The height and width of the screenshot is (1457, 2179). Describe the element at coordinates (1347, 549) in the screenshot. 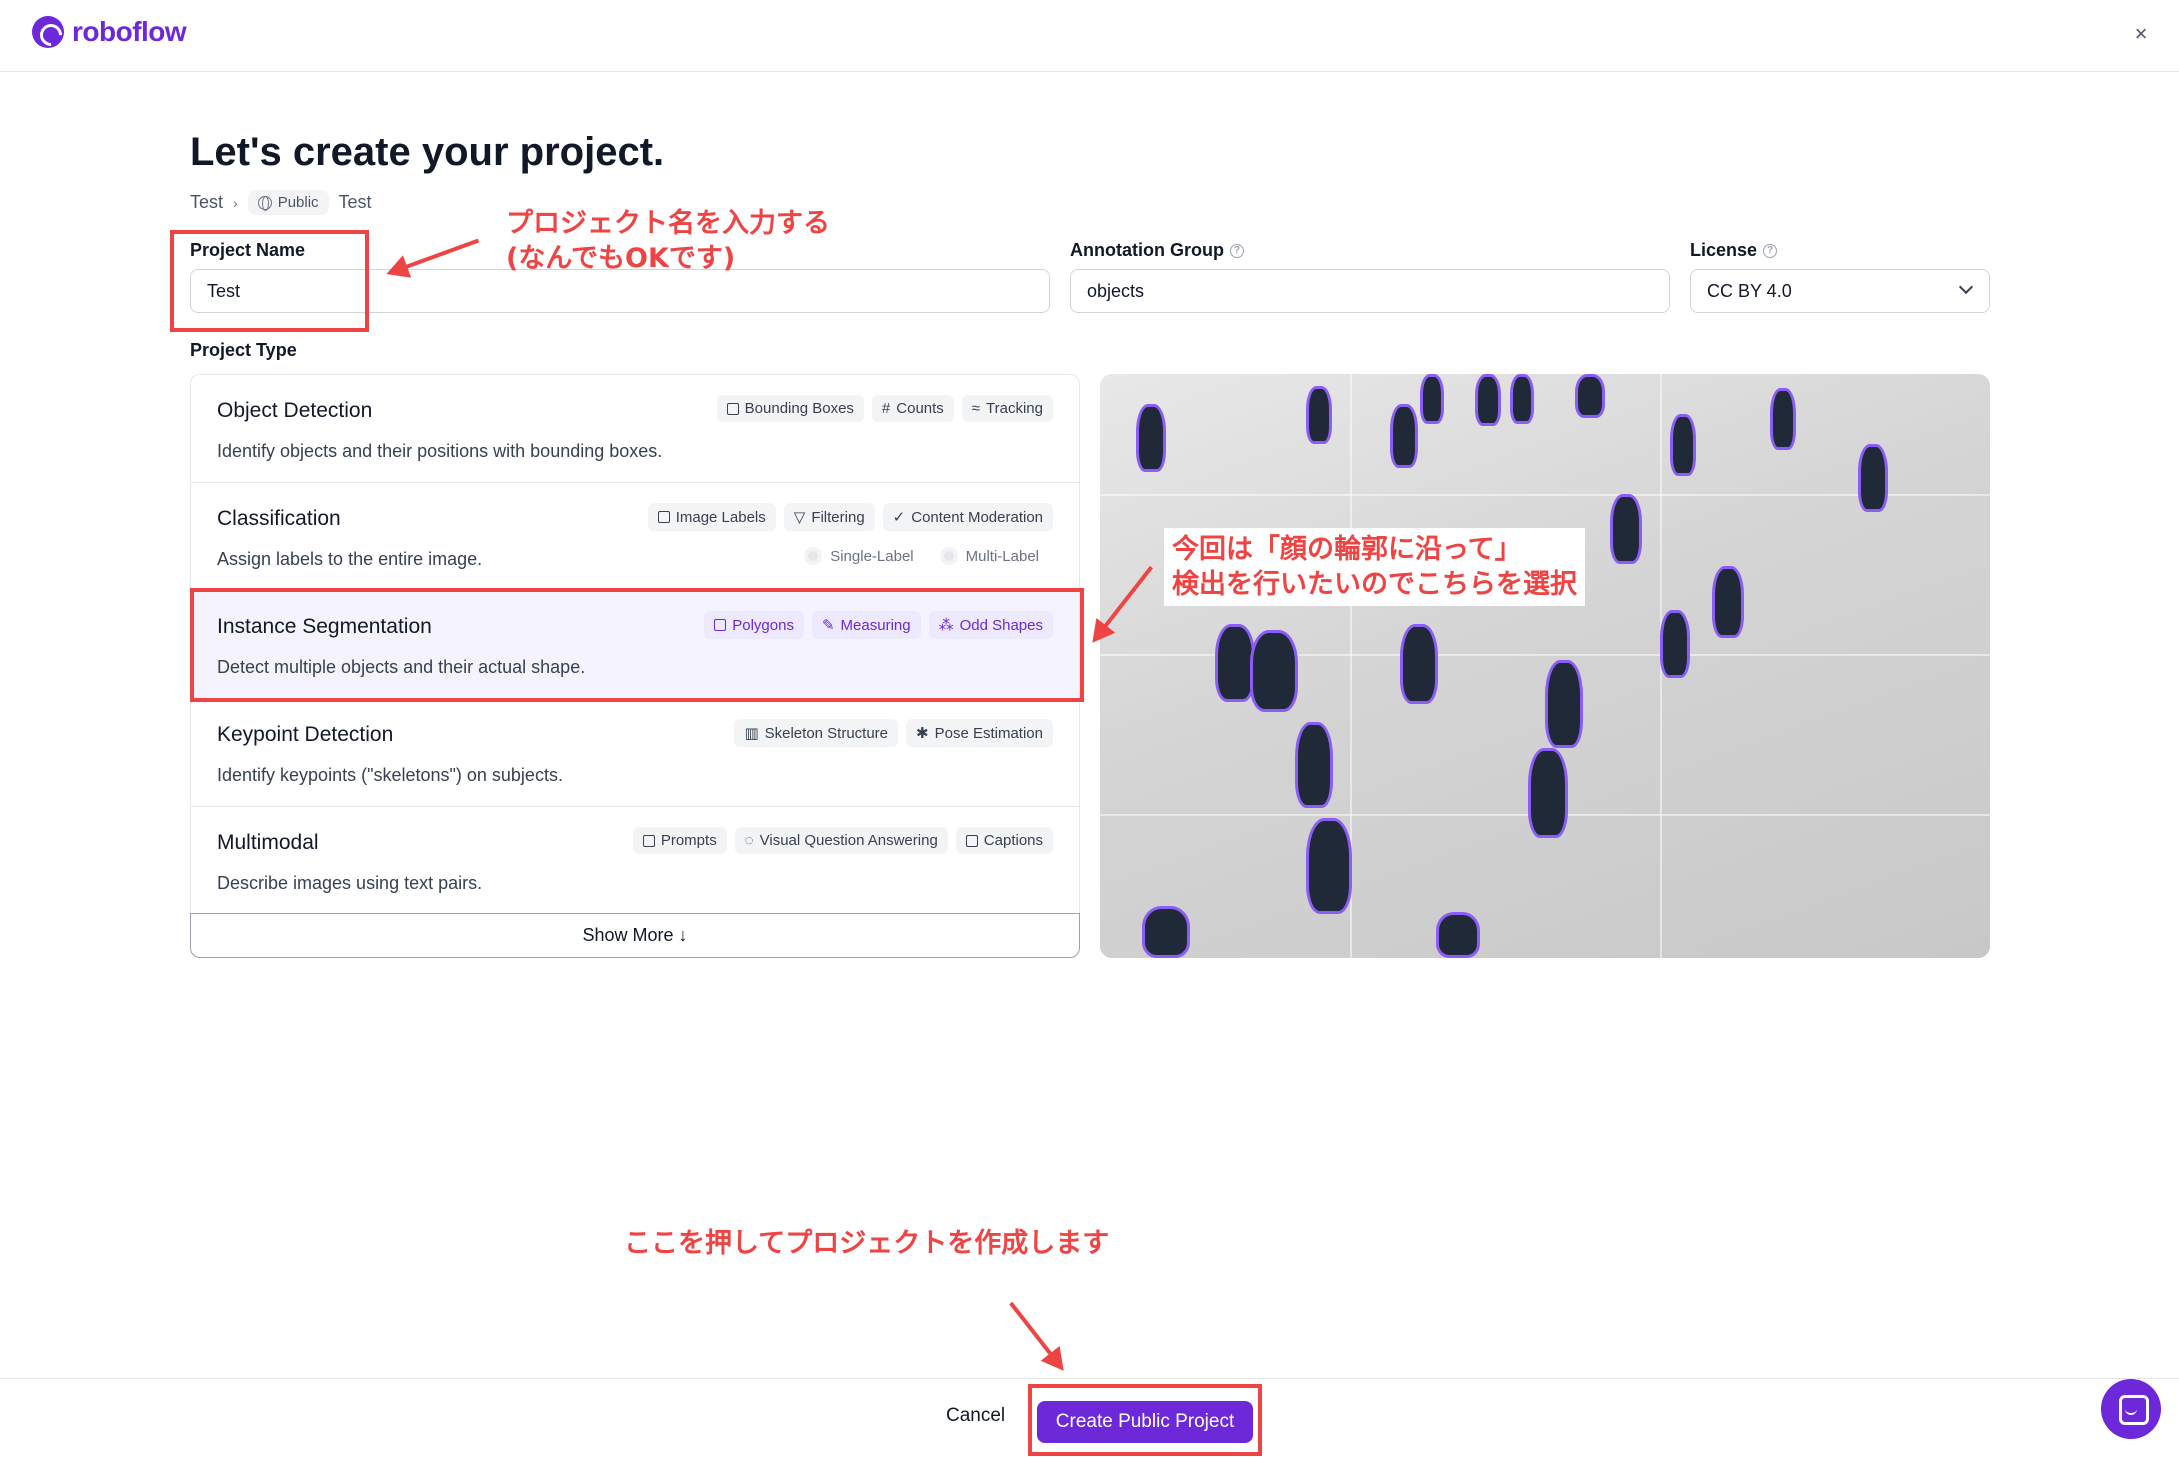

I see `segmentation-annotation-line1: 今回は「顔の輪郭に沿って」` at that location.